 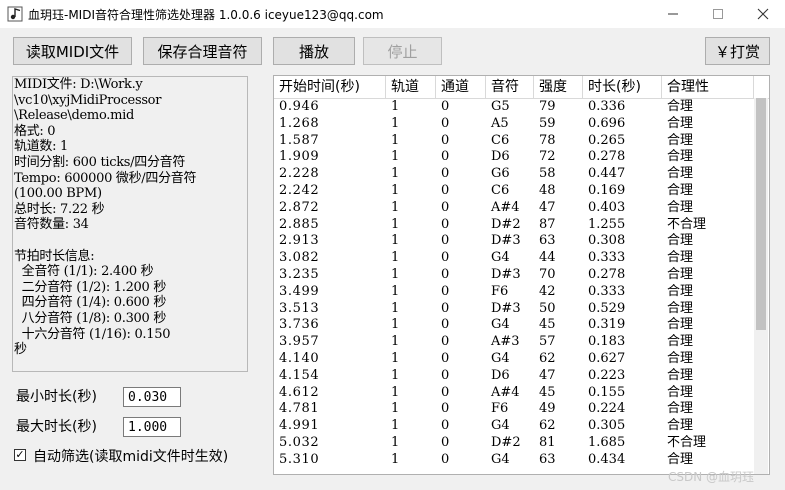 What do you see at coordinates (514, 359) in the screenshot?
I see `table-row: 4.140 1 0 G4 62 0.627 合理` at bounding box center [514, 359].